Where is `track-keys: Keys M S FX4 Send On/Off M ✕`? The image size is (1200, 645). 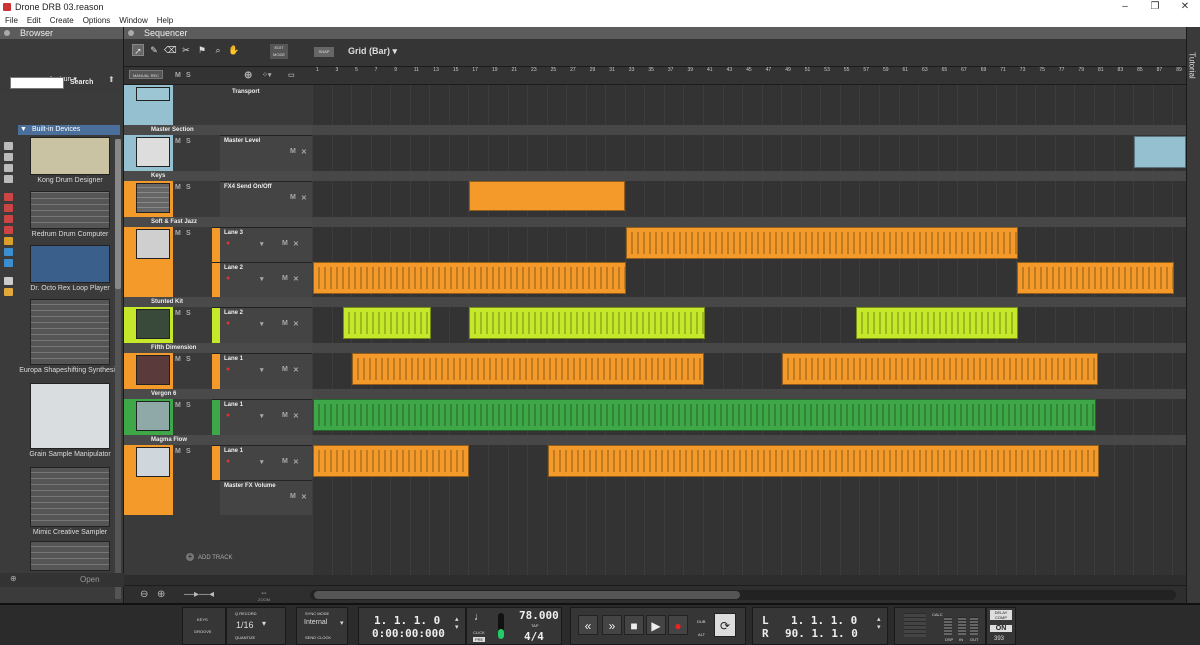
track-keys: Keys M S FX4 Send On/Off M ✕ is located at coordinates (655, 194).